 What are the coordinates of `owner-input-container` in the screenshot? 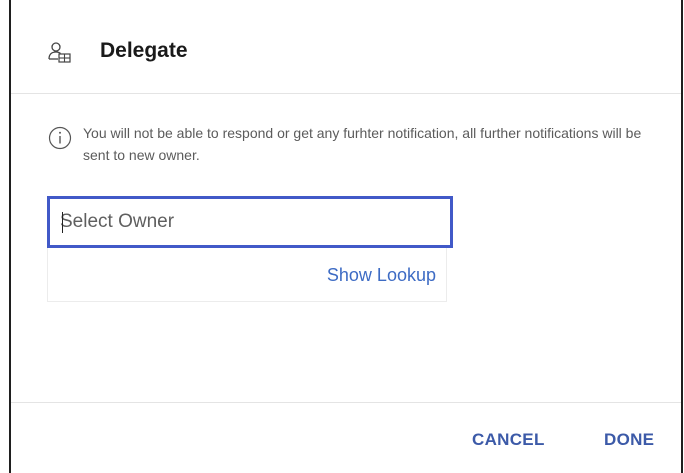 It's located at (250, 222).